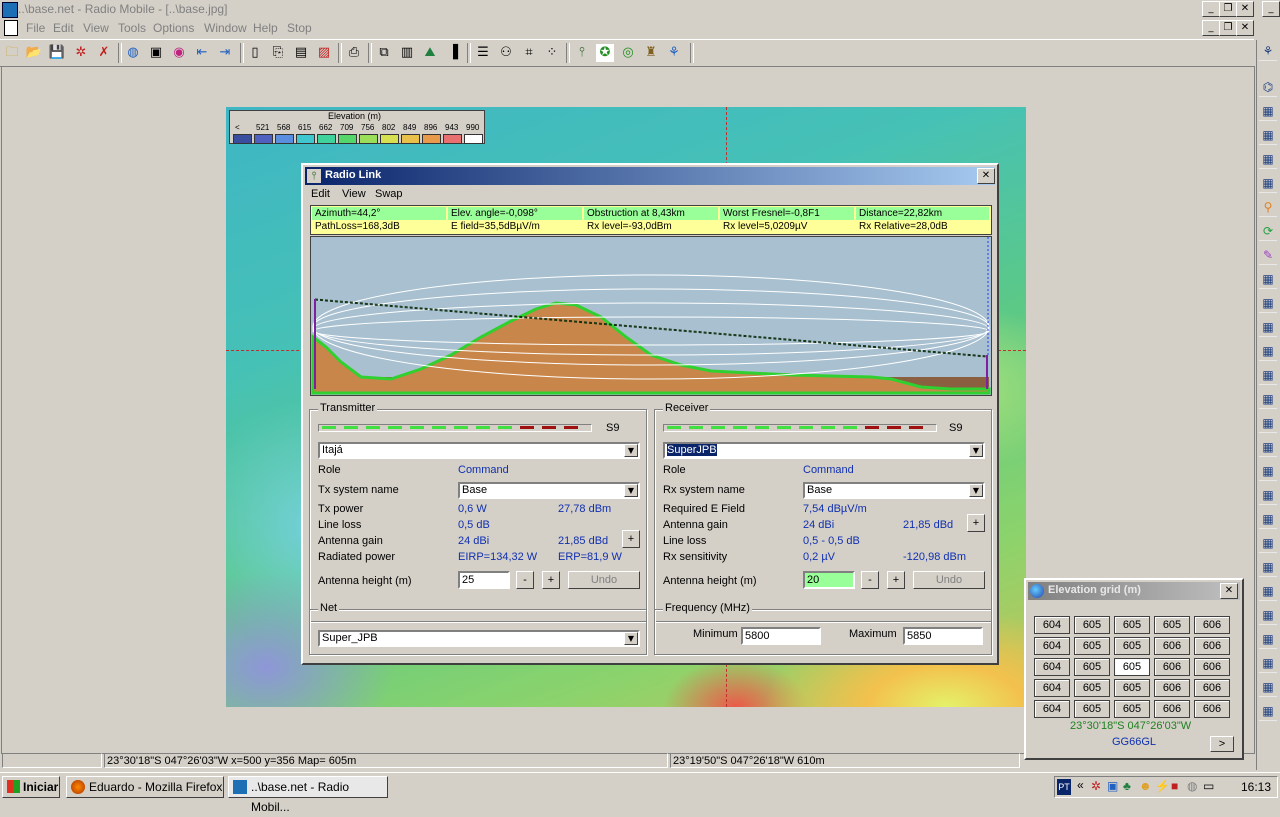 Image resolution: width=1280 pixels, height=817 pixels. Describe the element at coordinates (604, 580) in the screenshot. I see `tx-undo-button: Undo` at that location.